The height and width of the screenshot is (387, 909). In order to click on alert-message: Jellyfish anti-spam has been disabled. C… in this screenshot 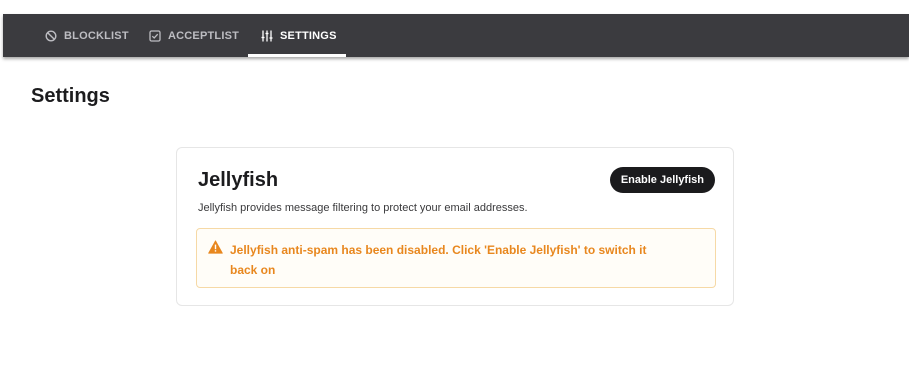, I will do `click(438, 260)`.